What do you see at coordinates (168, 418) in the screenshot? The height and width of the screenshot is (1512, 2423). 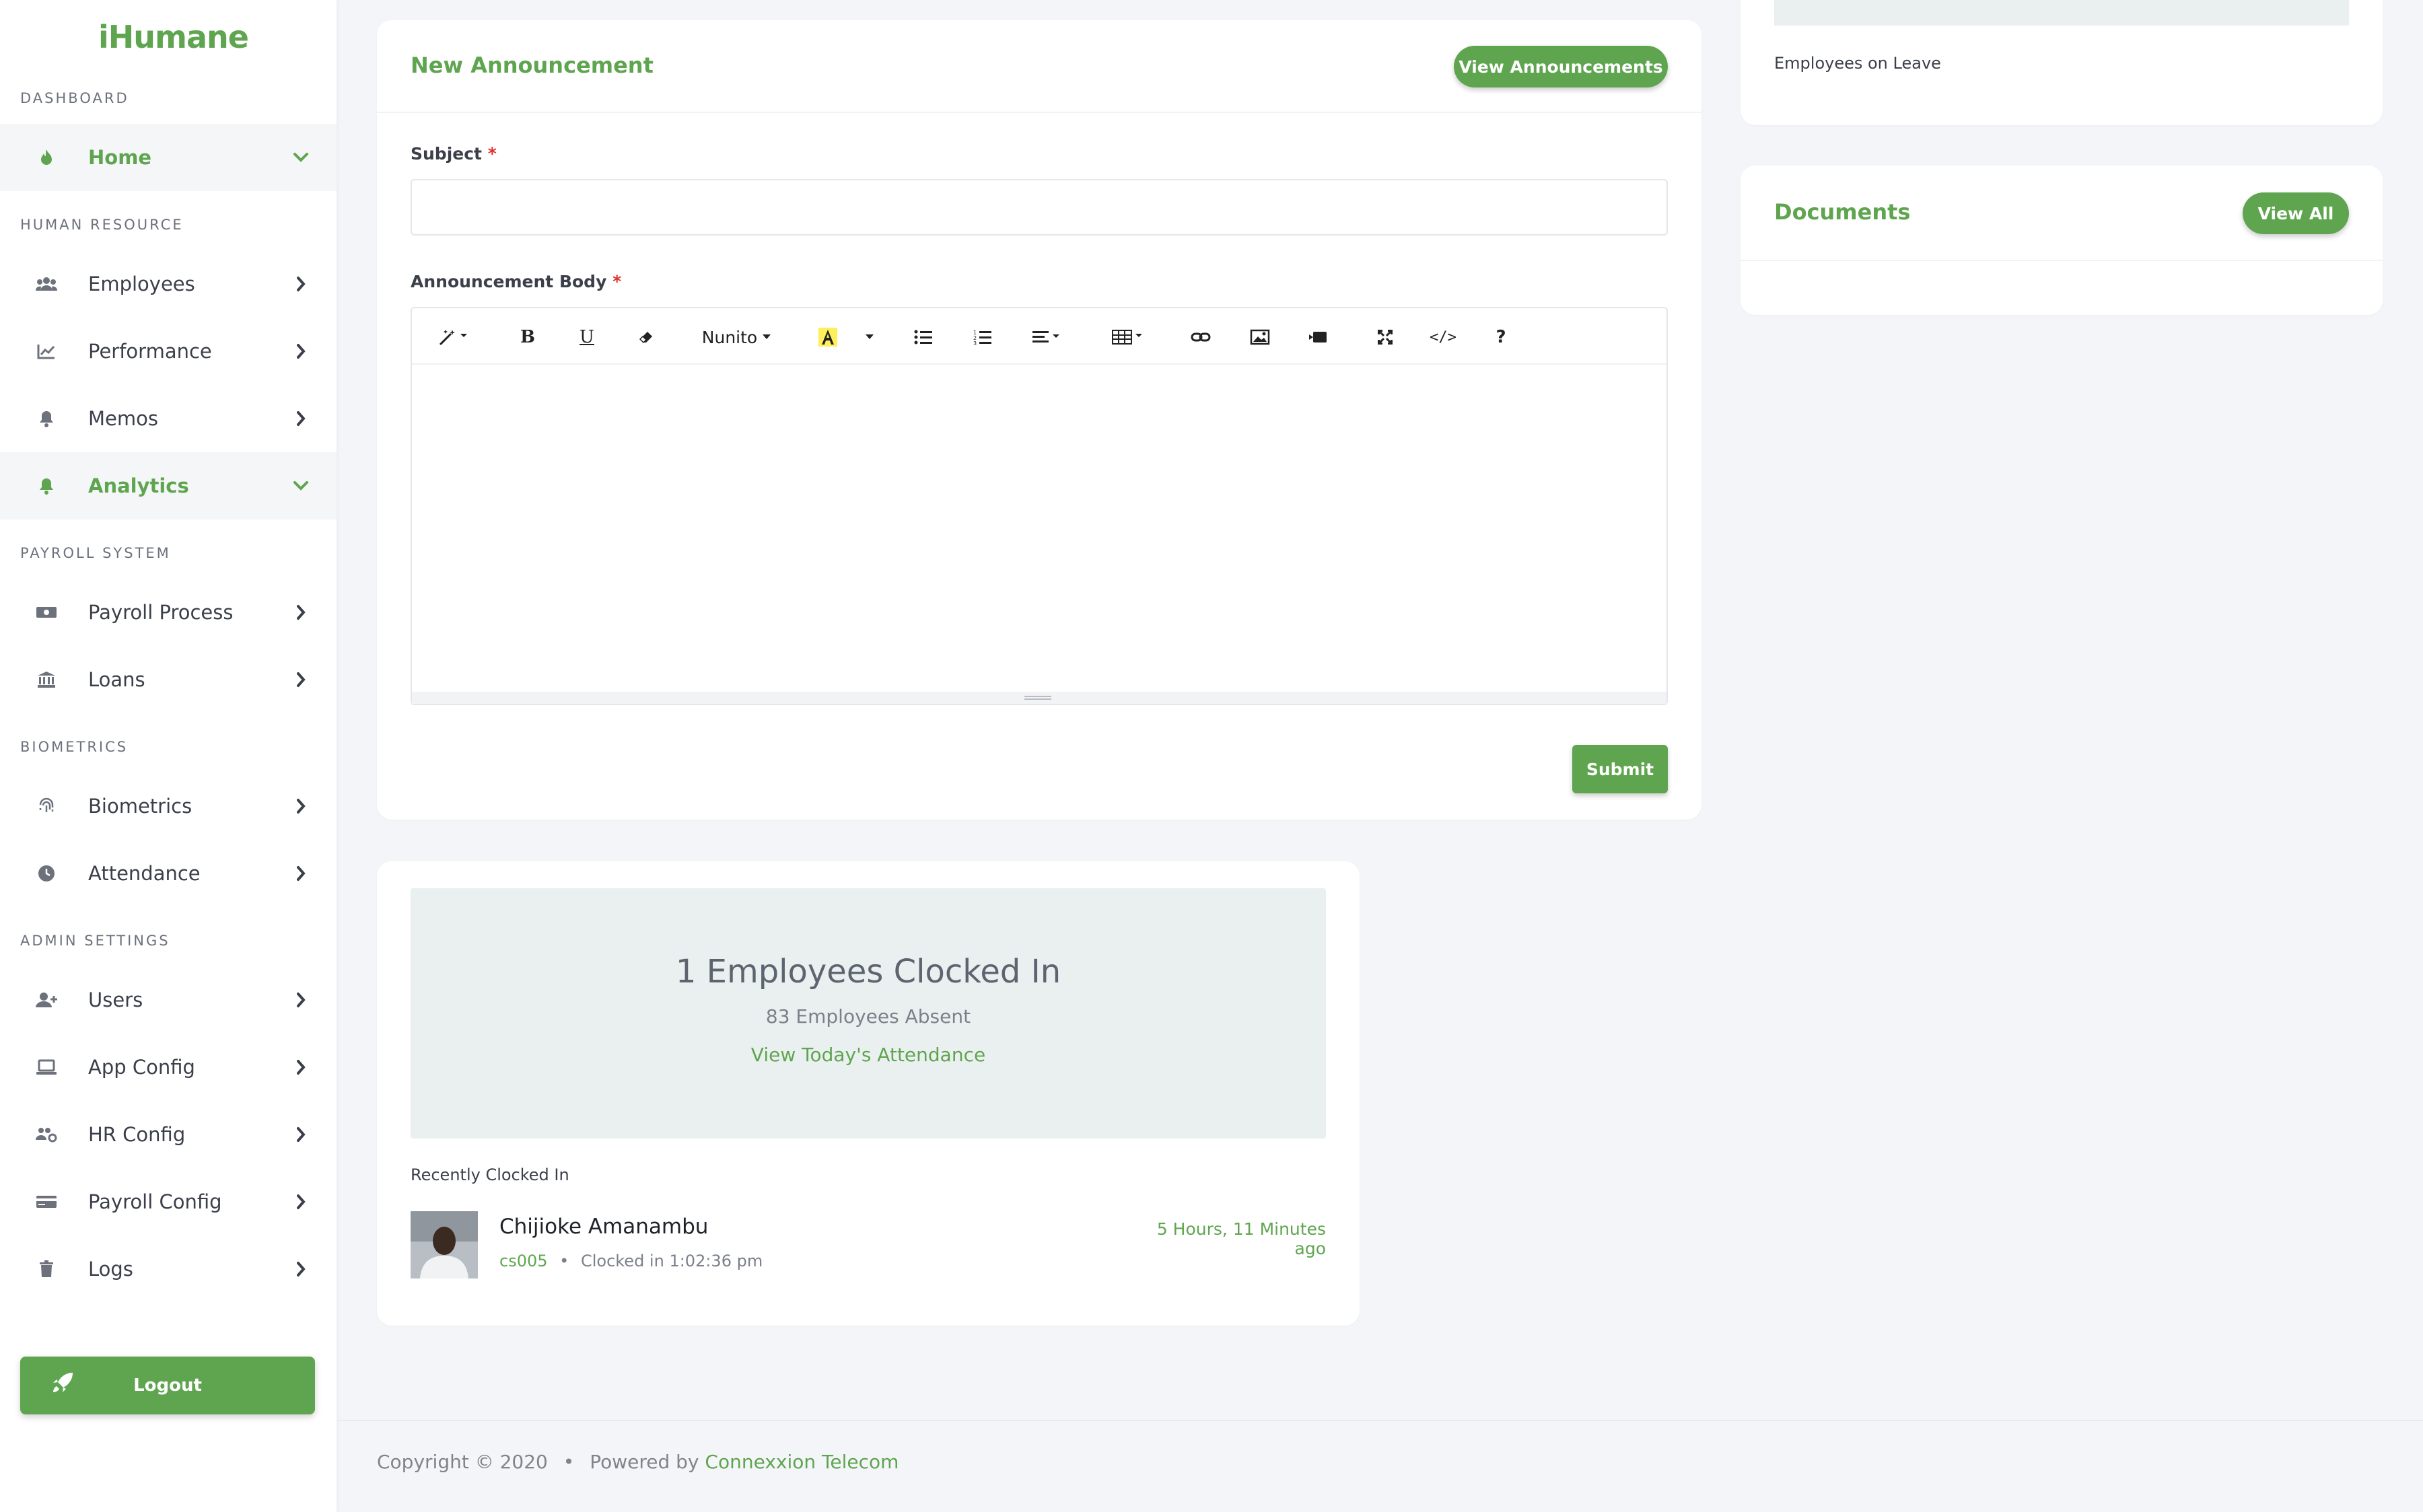 I see `sidebar-item-memos: Memos` at bounding box center [168, 418].